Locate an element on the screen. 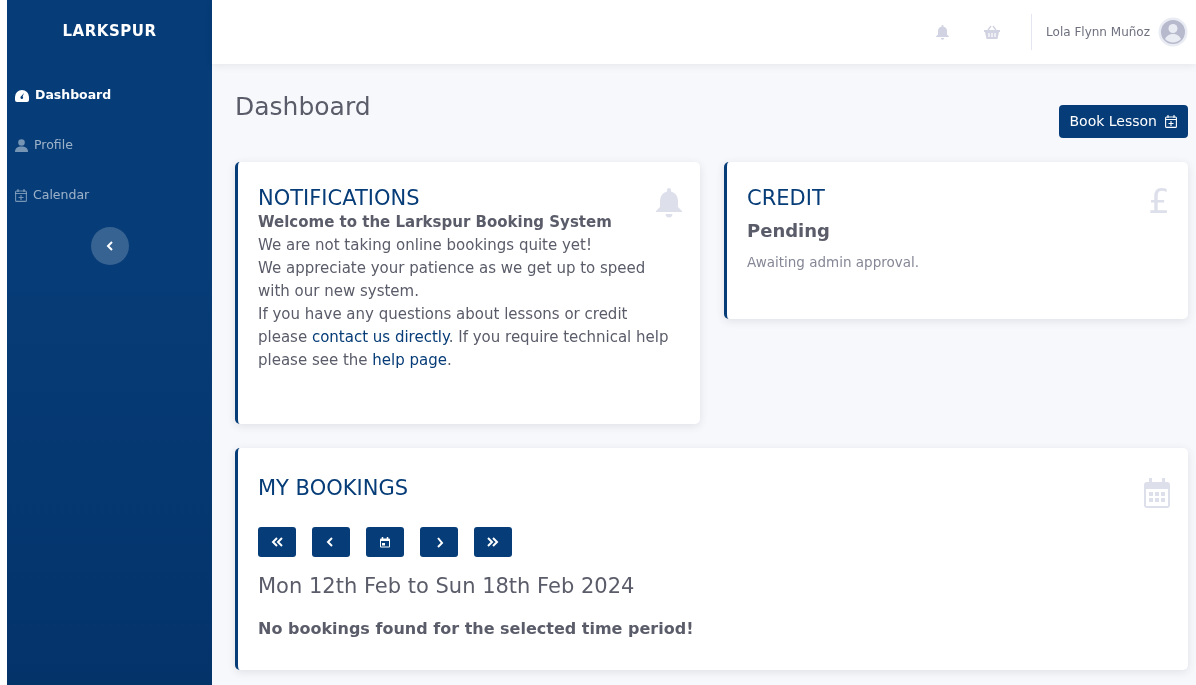 This screenshot has height=685, width=1196. chevron-left-icon is located at coordinates (109, 245).